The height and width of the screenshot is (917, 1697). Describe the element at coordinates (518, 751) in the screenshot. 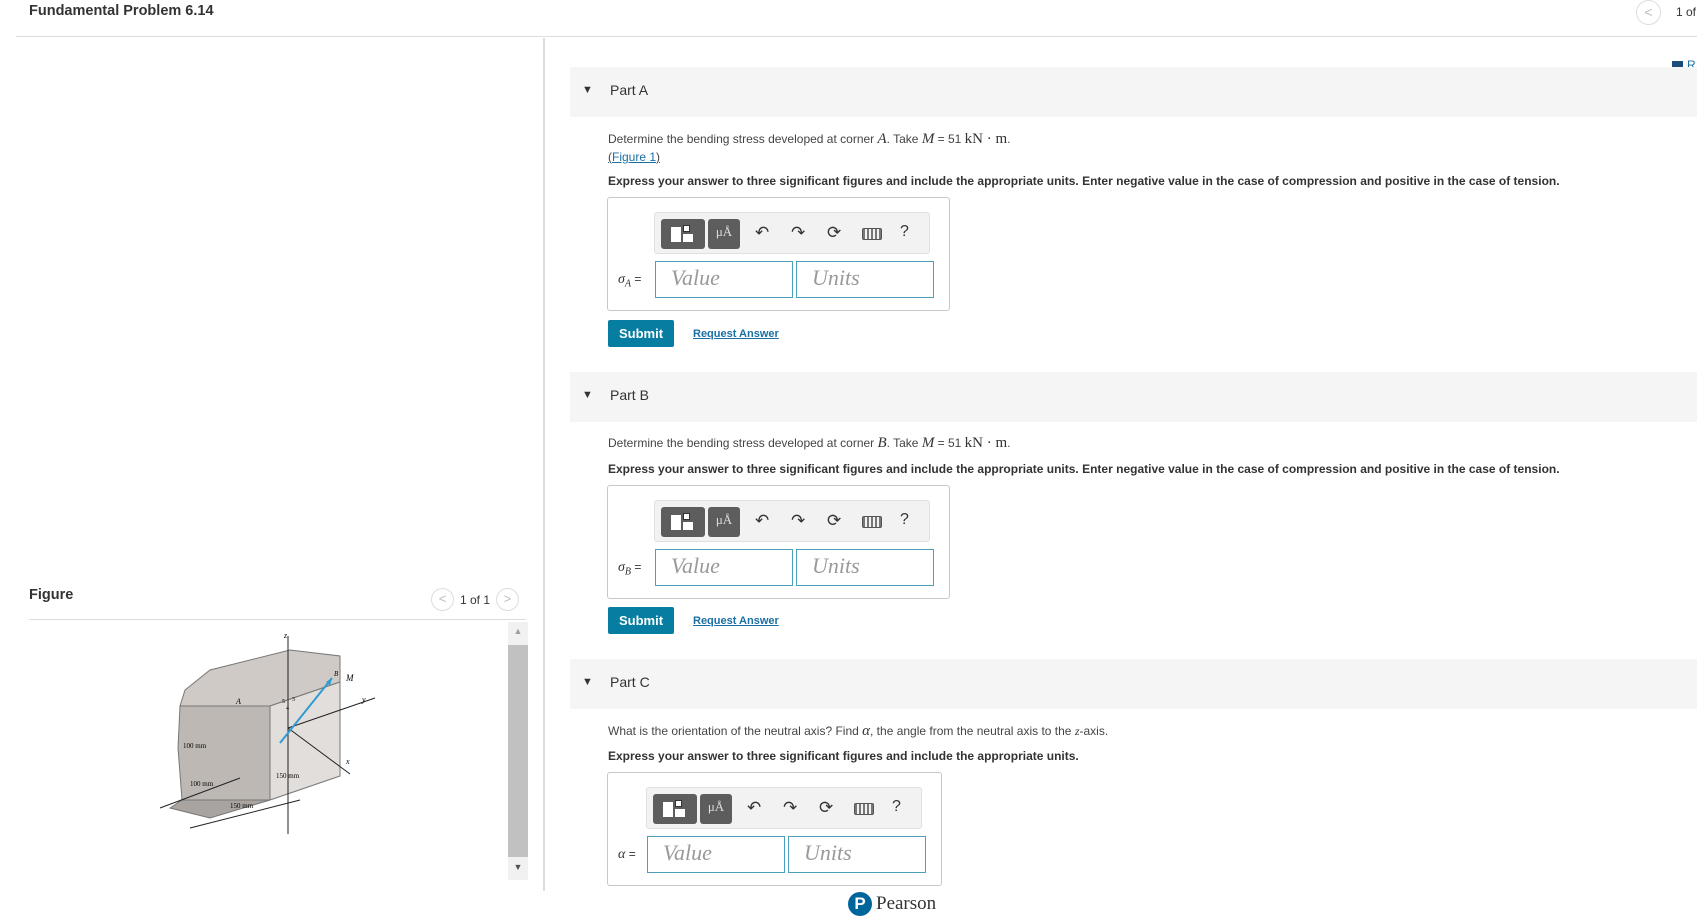

I see `figure-scrollbar-thumb` at that location.